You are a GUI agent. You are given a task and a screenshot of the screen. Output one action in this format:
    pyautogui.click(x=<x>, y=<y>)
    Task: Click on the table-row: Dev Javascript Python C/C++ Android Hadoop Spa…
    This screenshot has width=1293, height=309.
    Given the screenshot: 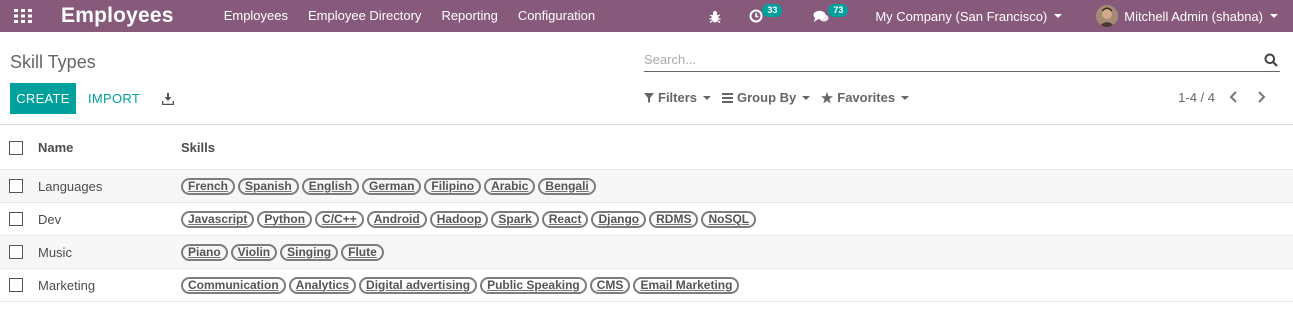 What is the action you would take?
    pyautogui.click(x=646, y=219)
    